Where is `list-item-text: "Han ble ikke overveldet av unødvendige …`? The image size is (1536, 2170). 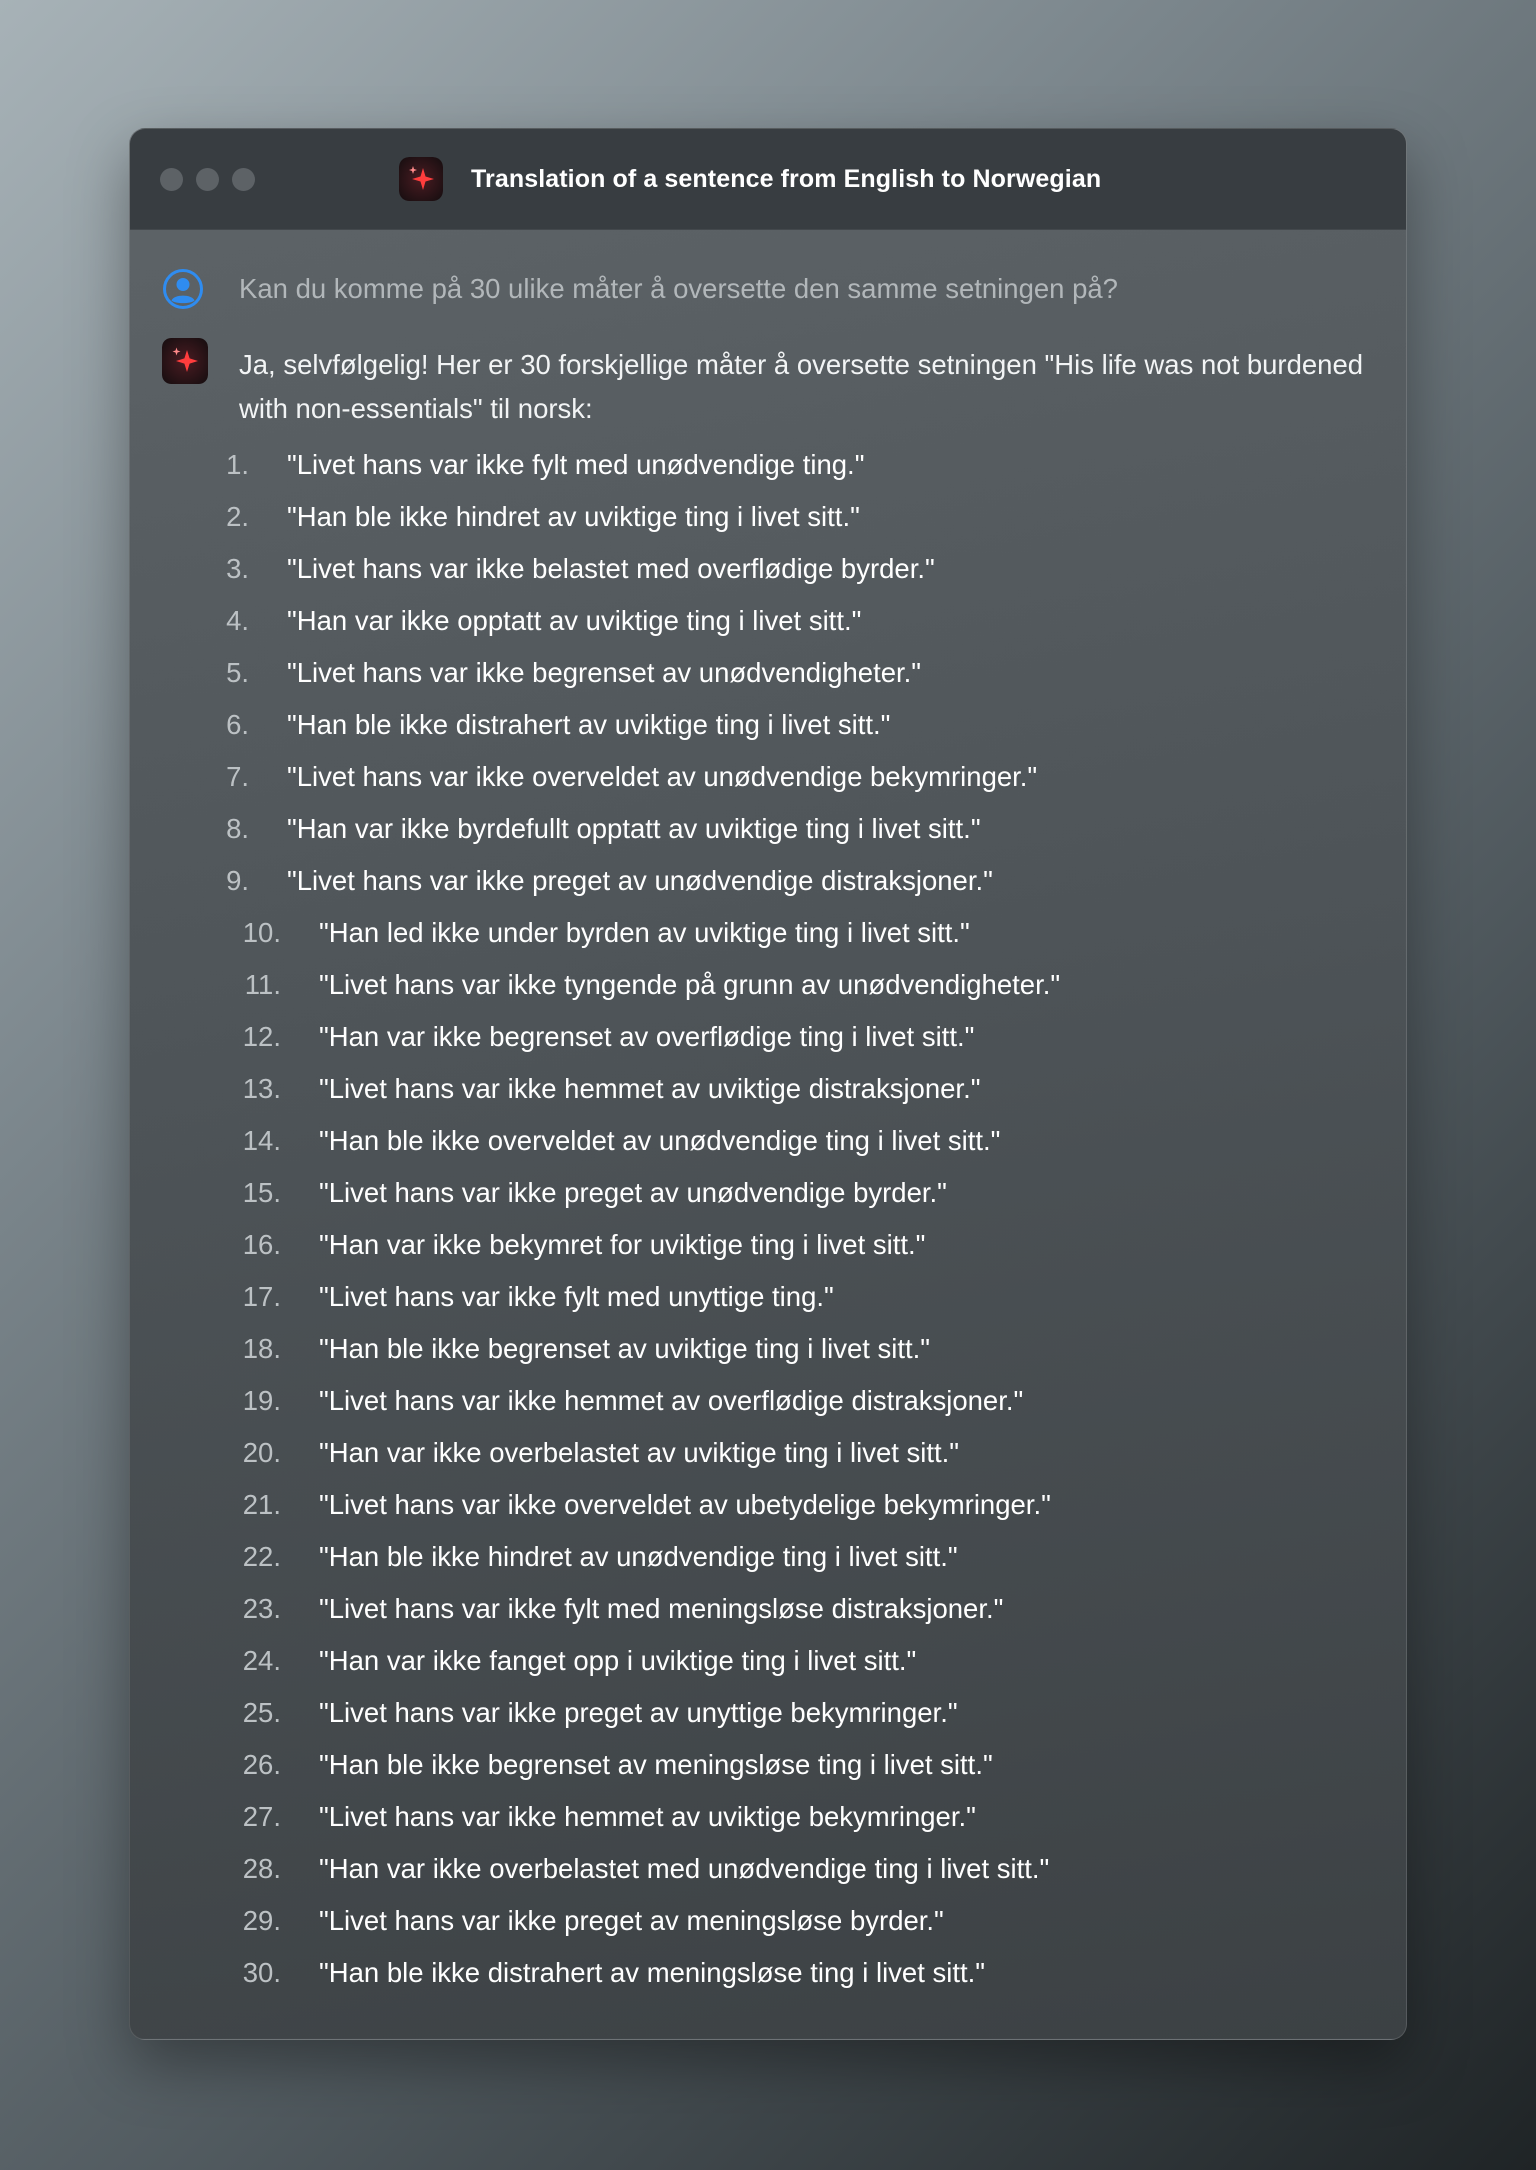
list-item-text: "Han ble ikke overveldet av unødvendige … is located at coordinates (660, 1140).